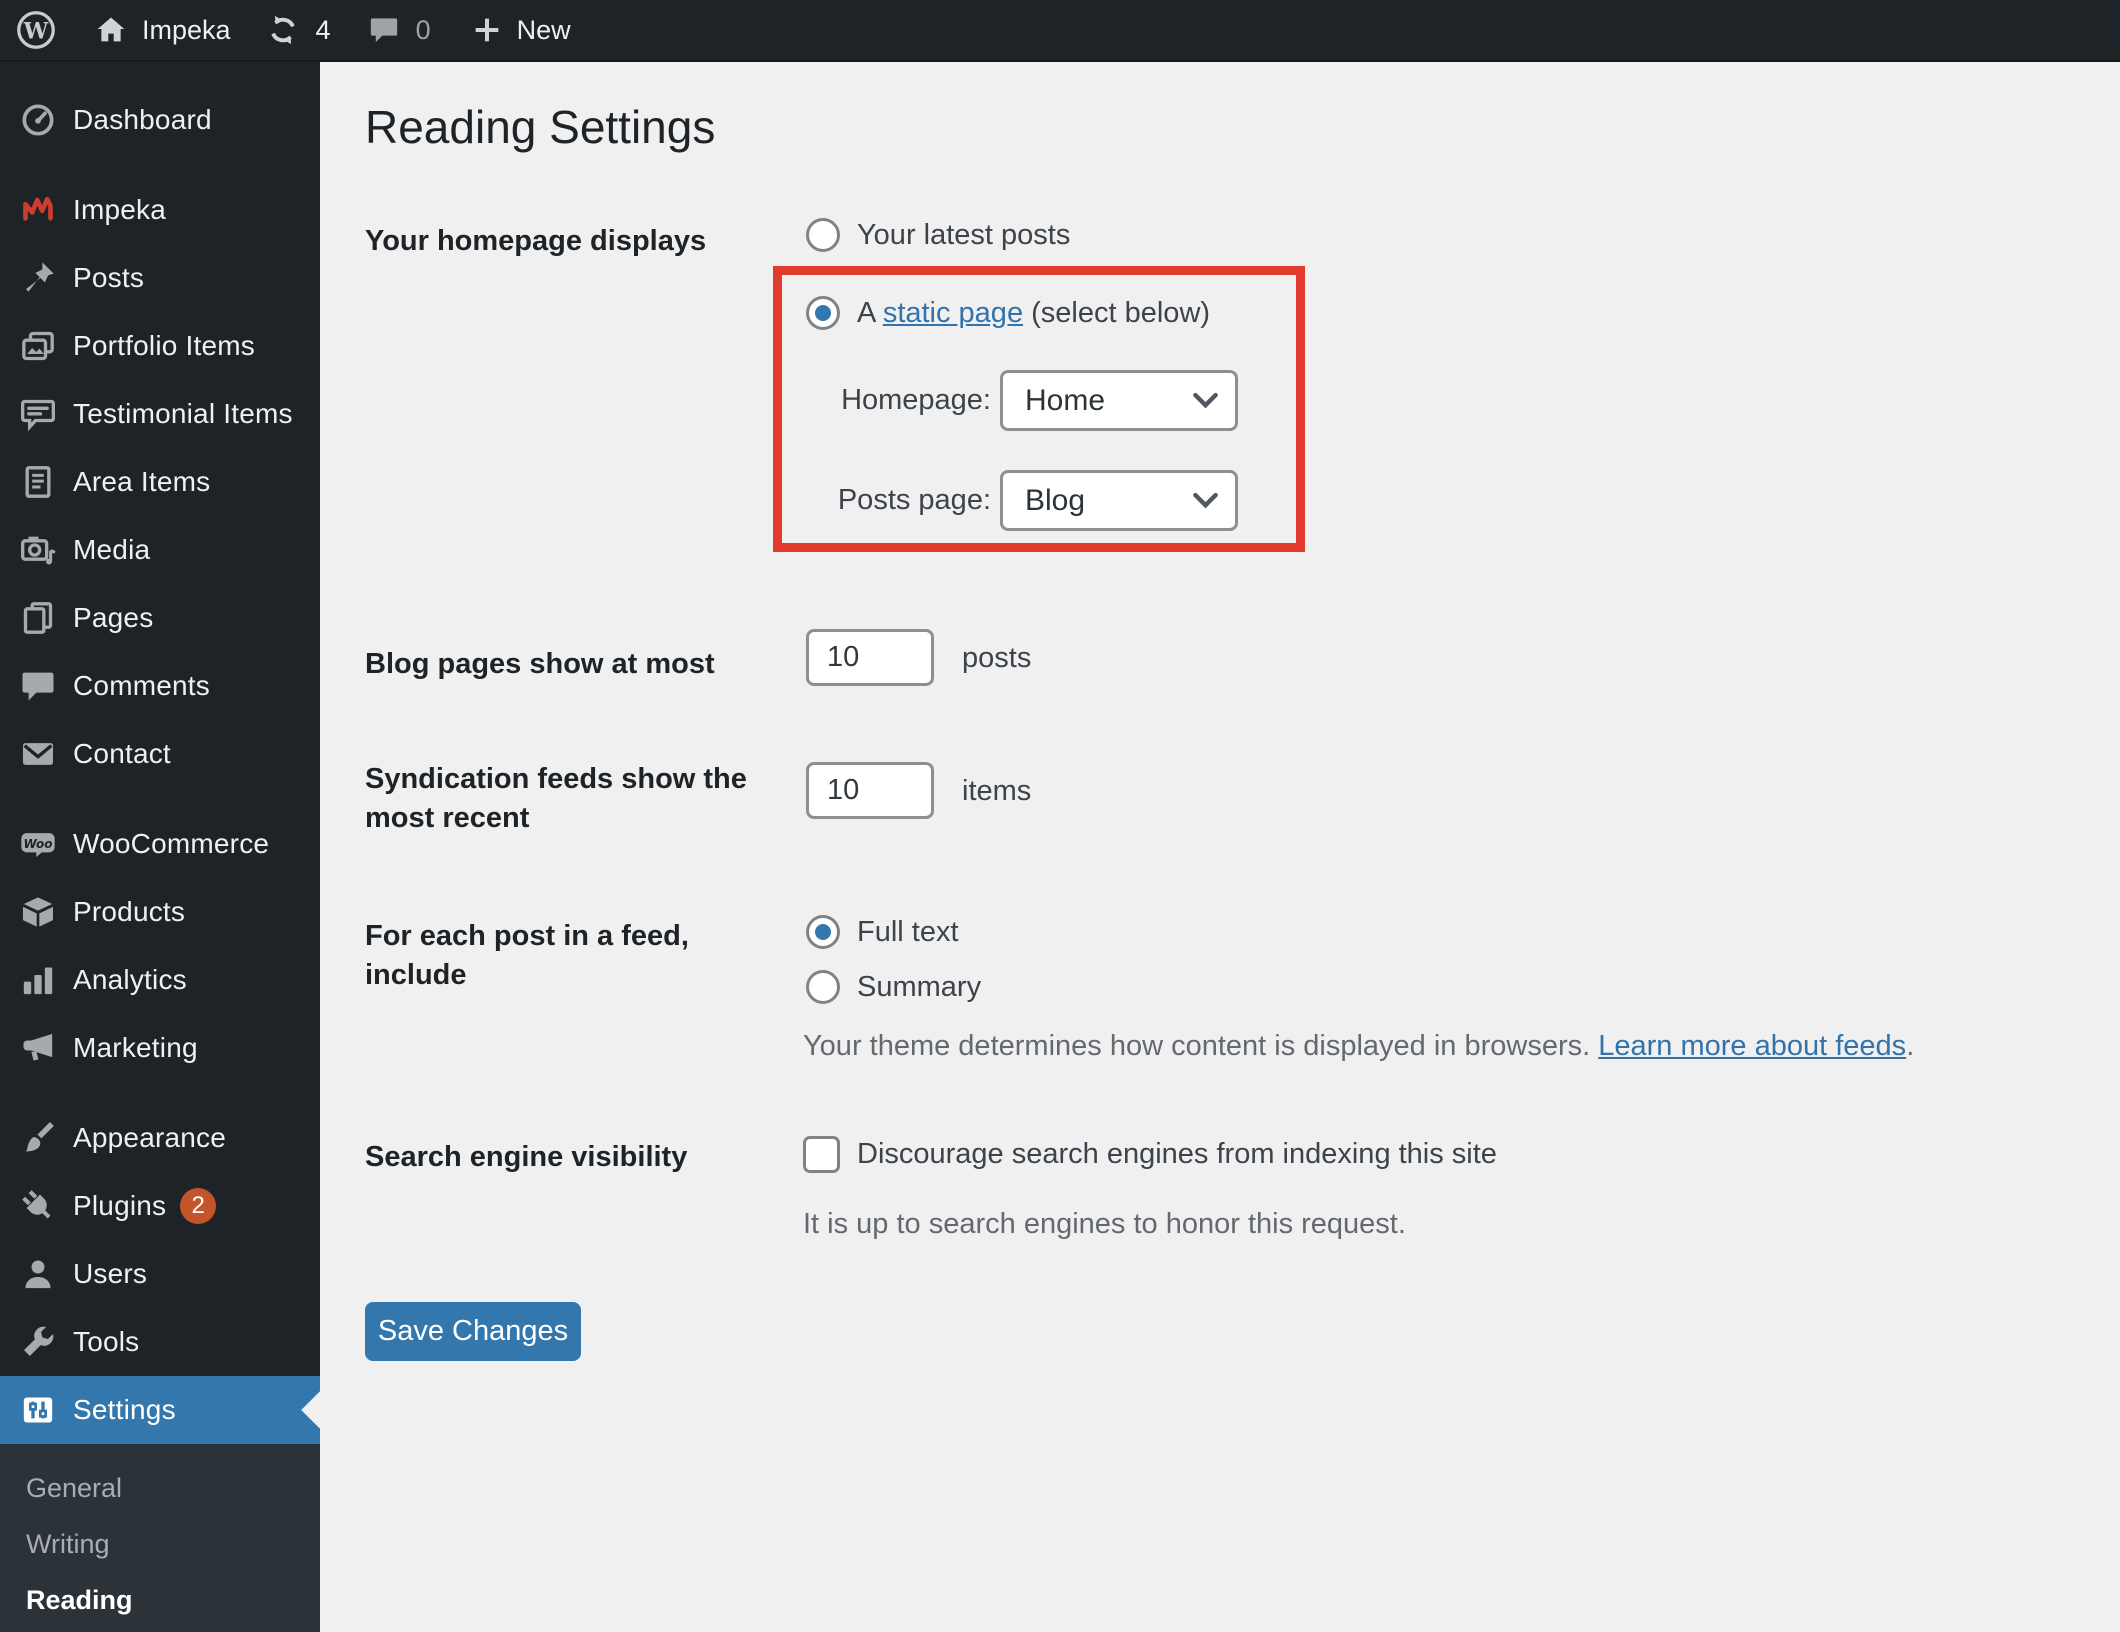 The image size is (2120, 1632). What do you see at coordinates (160, 414) in the screenshot?
I see `sidebar-item-testimonial-items: Testimonial Items` at bounding box center [160, 414].